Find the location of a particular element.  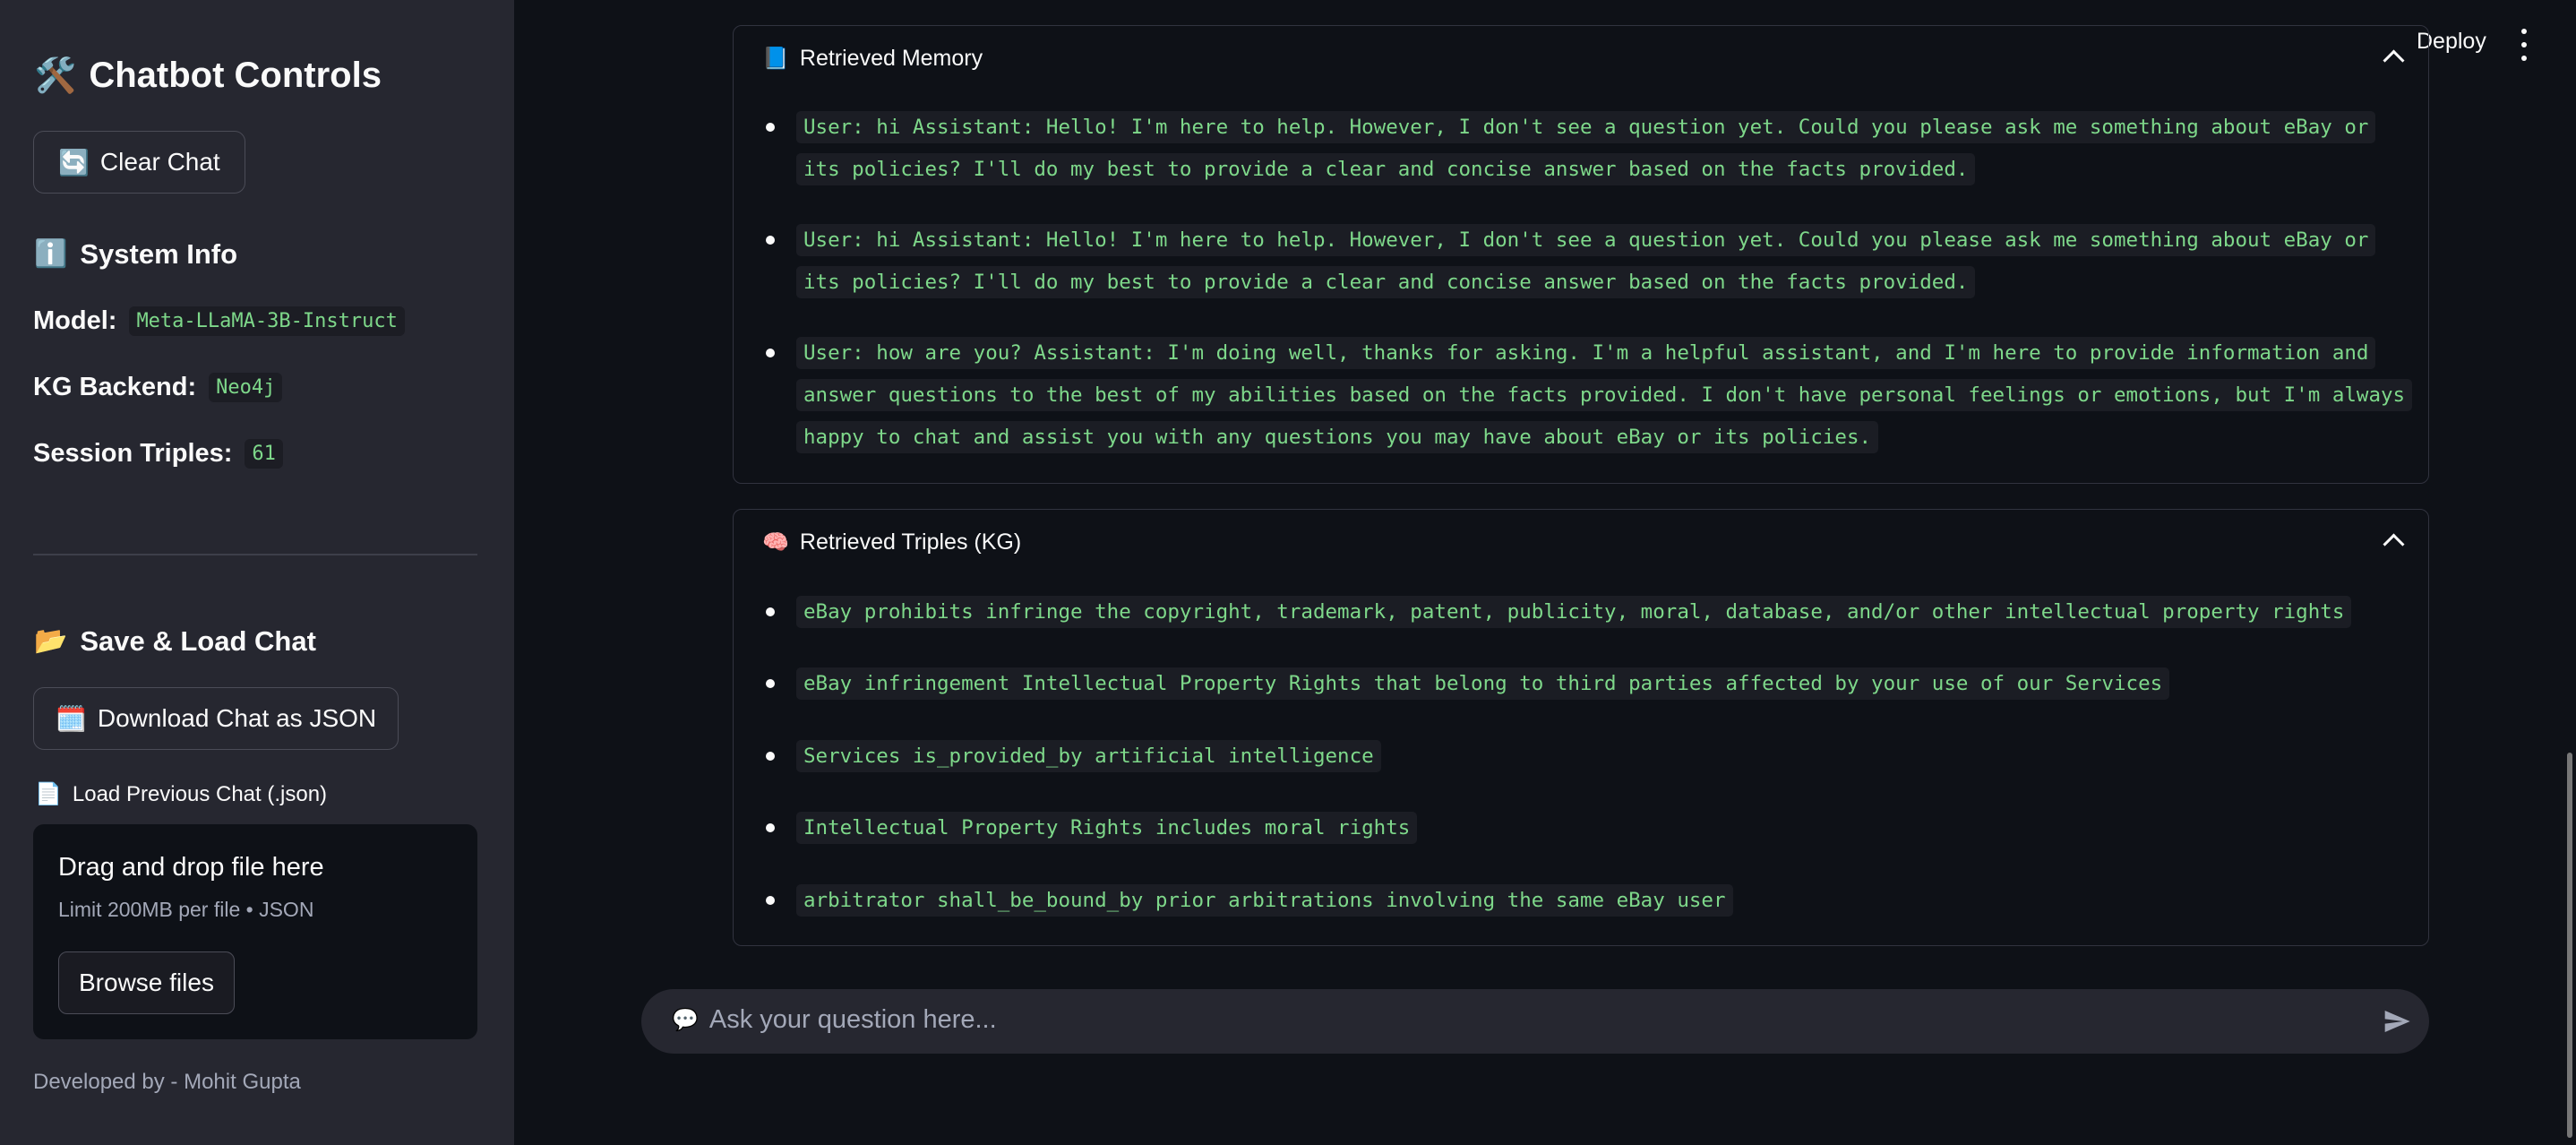

sidebar-title: 🛠️ Chatbot Controls is located at coordinates (208, 76).